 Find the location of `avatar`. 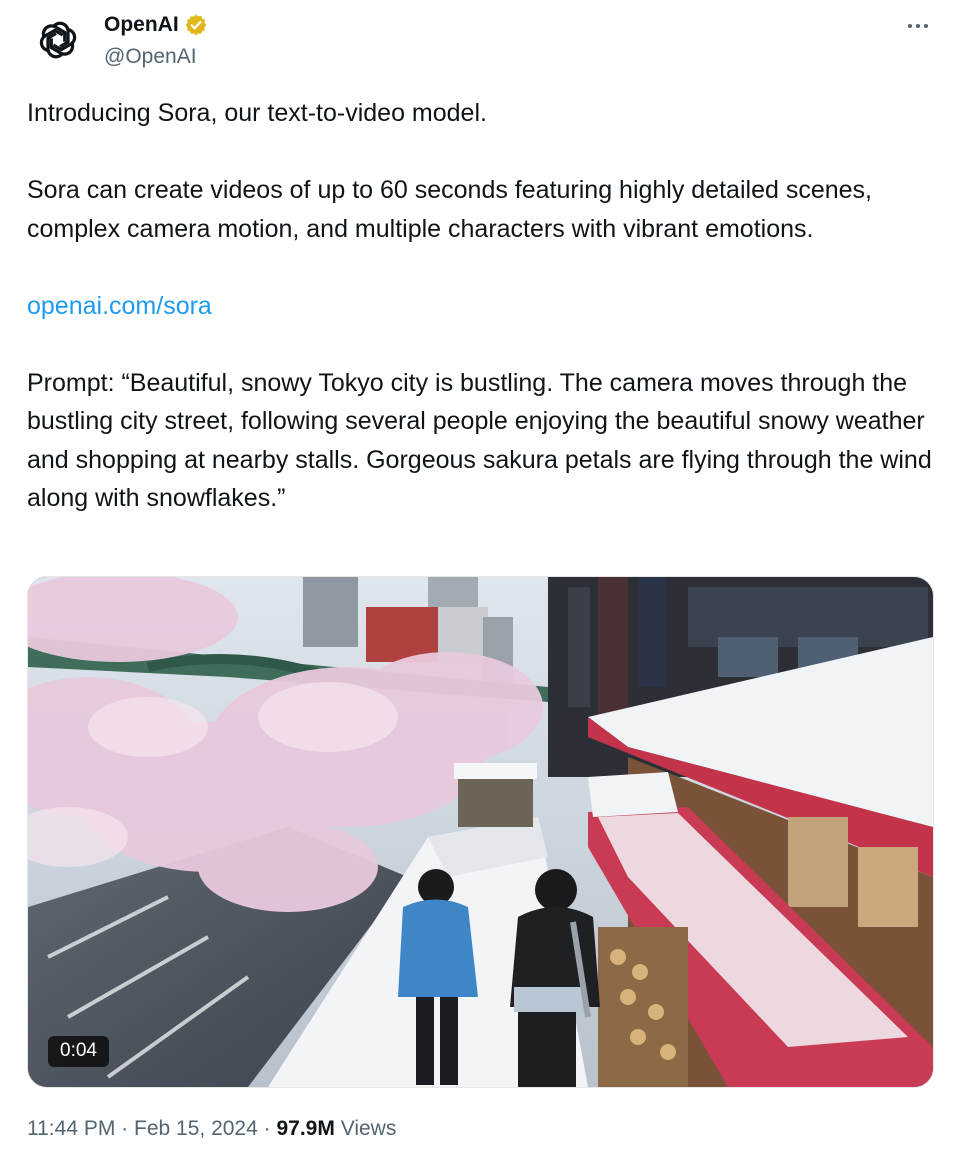

avatar is located at coordinates (58, 40).